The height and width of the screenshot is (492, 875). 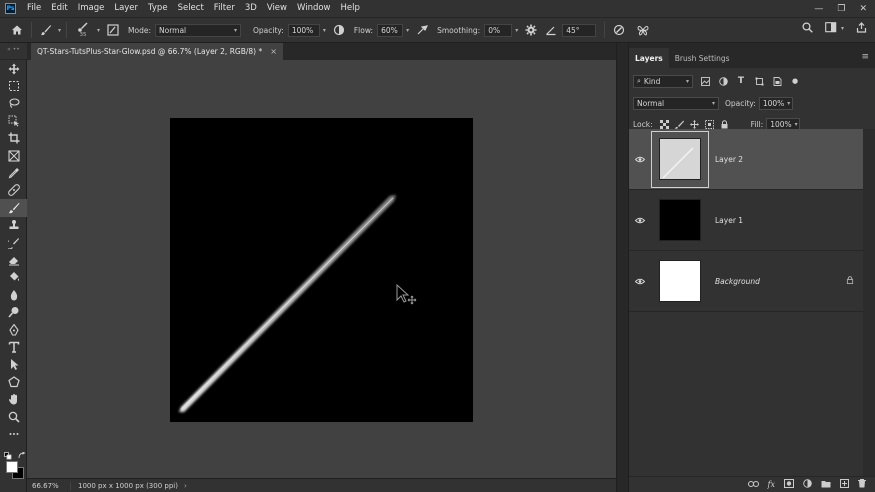 I want to click on layer-row-background: Background, so click(x=746, y=281).